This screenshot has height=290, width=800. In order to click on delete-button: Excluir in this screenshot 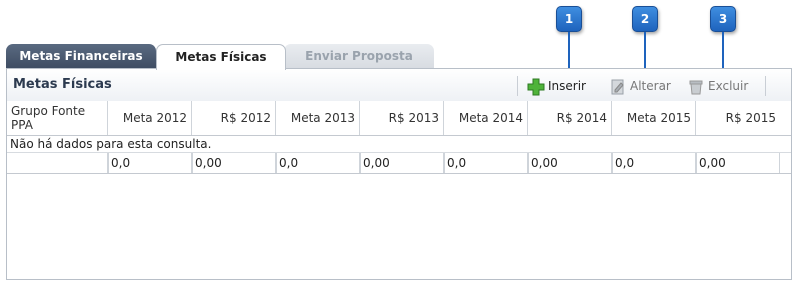, I will do `click(717, 86)`.